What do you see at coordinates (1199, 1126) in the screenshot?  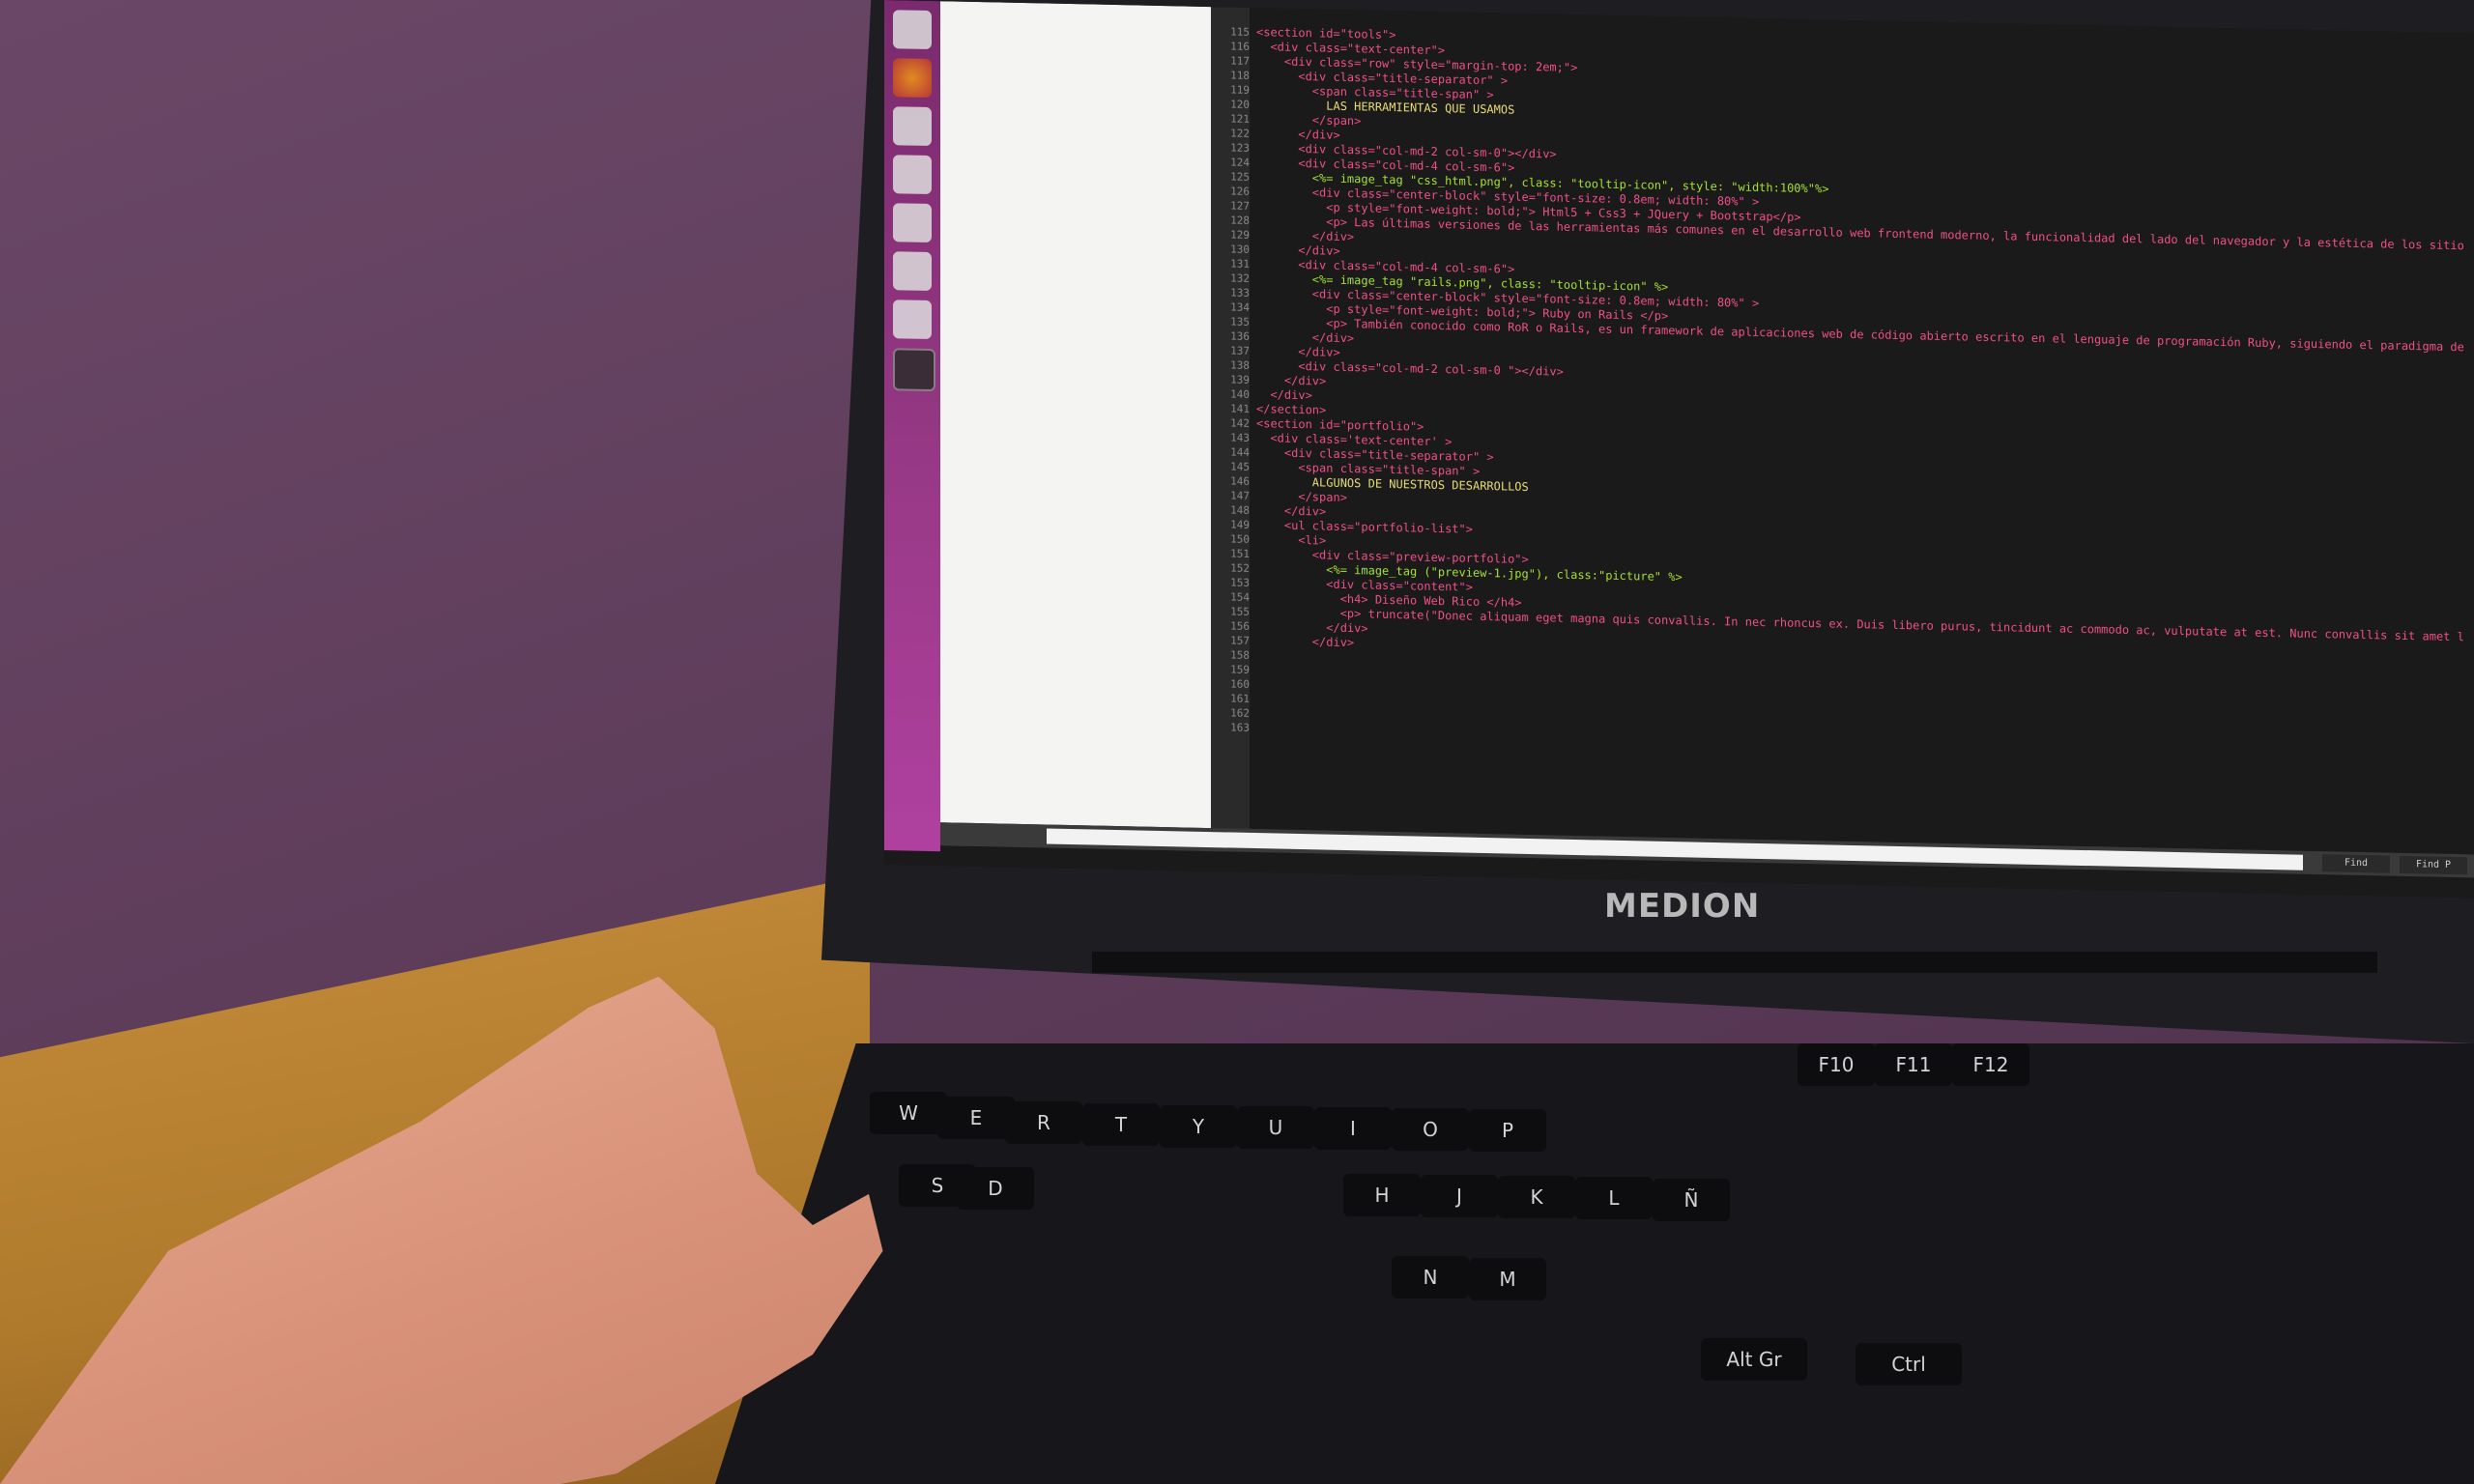 I see `key-4: Y` at bounding box center [1199, 1126].